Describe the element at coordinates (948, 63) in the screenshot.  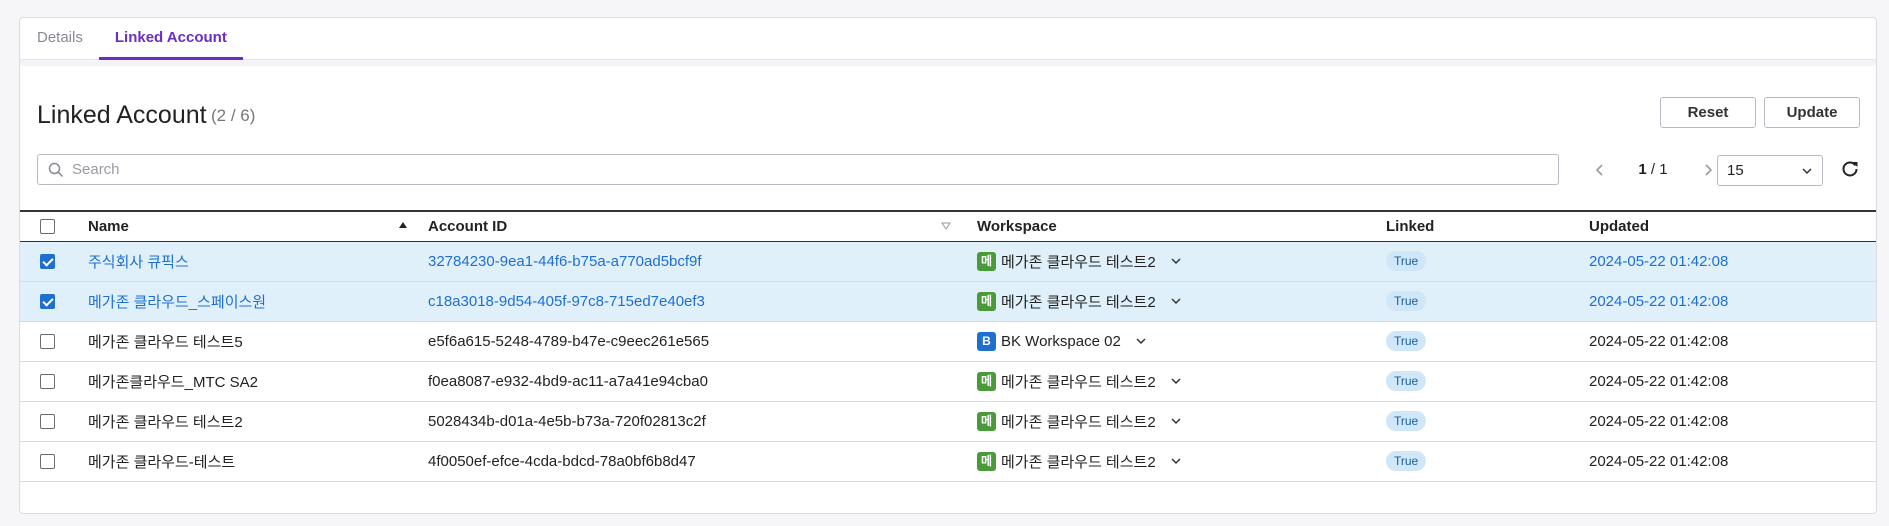
I see `tab-divider` at that location.